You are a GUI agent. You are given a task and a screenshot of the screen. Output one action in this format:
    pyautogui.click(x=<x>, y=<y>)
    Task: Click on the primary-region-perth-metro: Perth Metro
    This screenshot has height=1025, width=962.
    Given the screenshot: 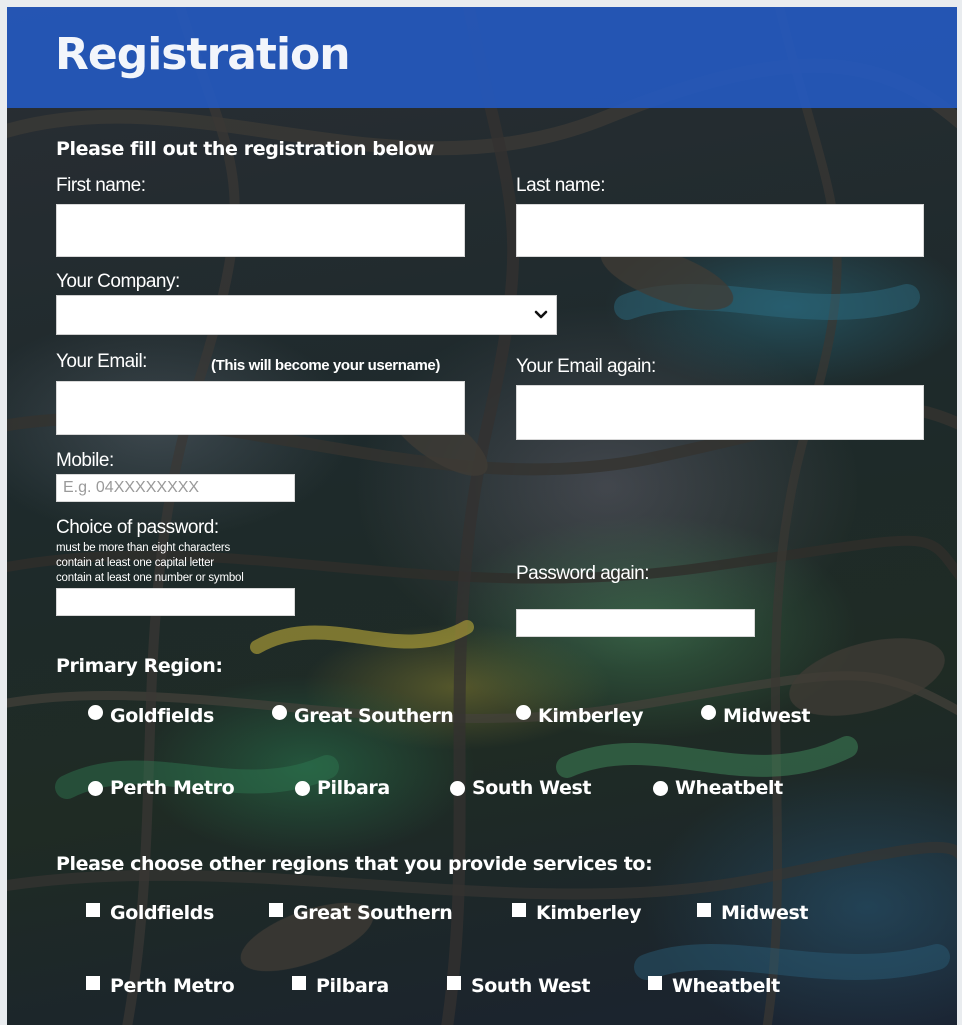 What is the action you would take?
    pyautogui.click(x=161, y=788)
    